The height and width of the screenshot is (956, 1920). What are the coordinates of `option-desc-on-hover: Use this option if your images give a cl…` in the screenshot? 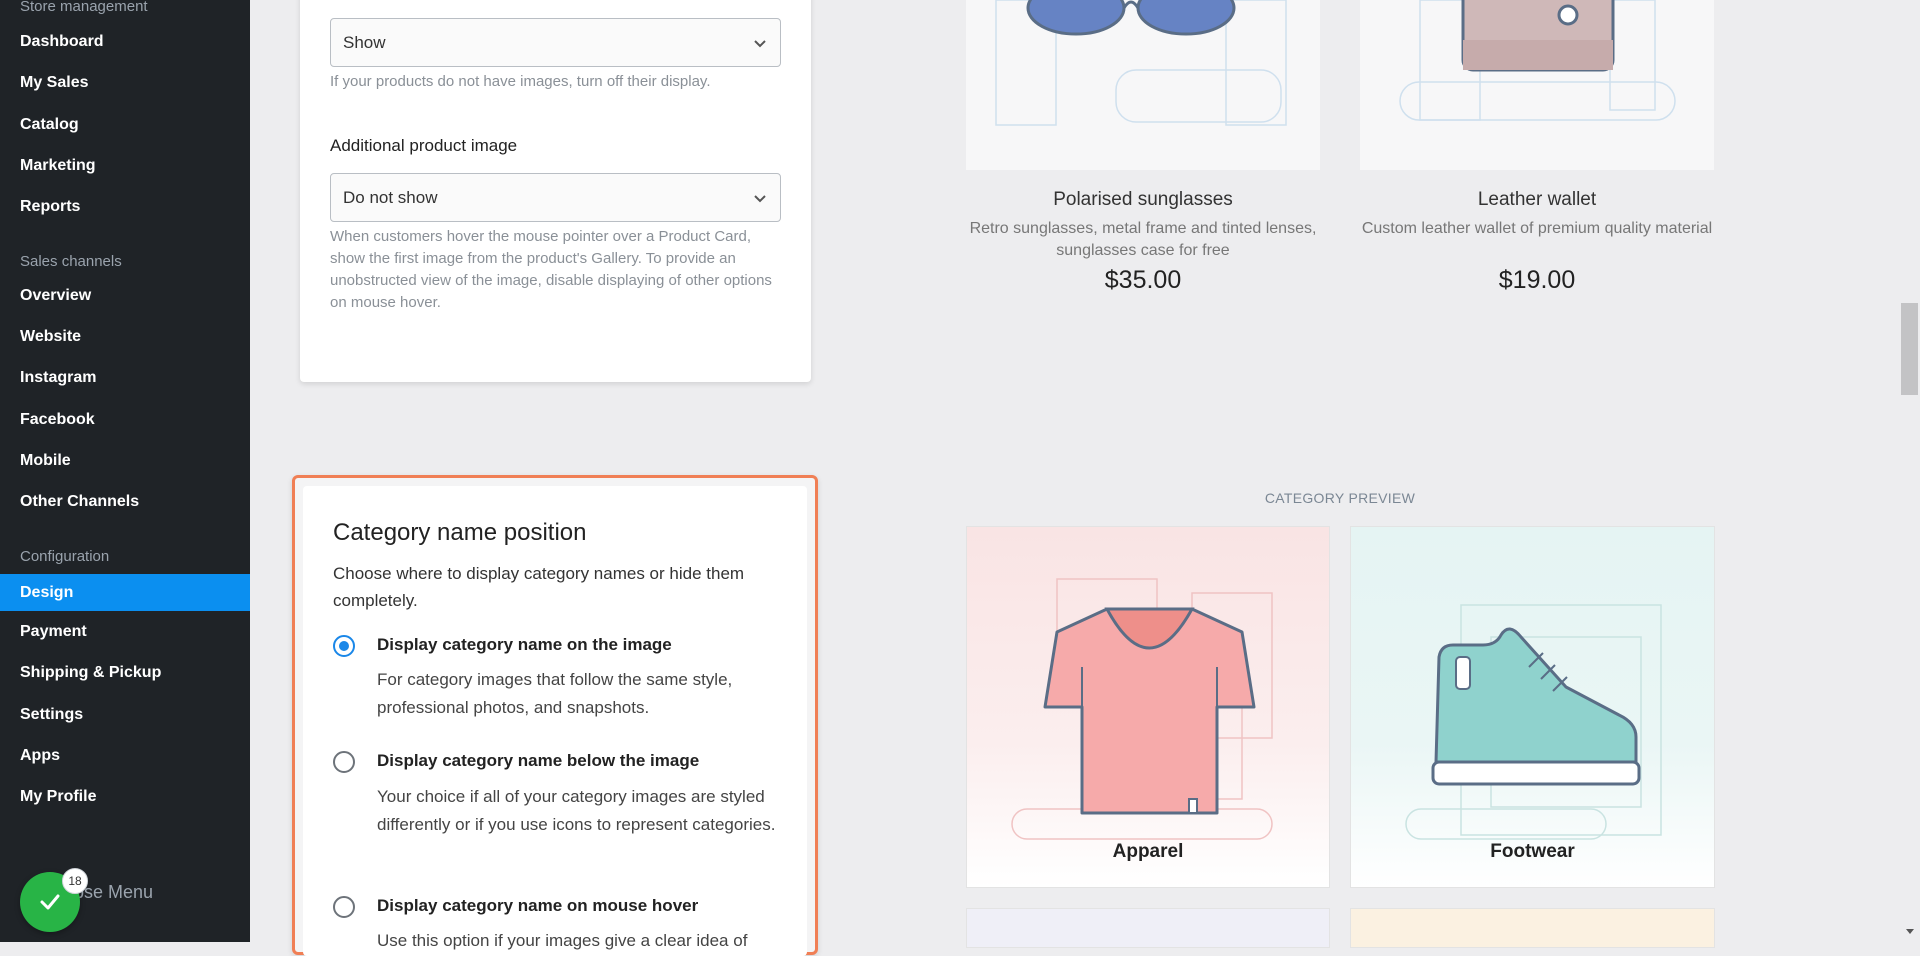 It's located at (562, 940).